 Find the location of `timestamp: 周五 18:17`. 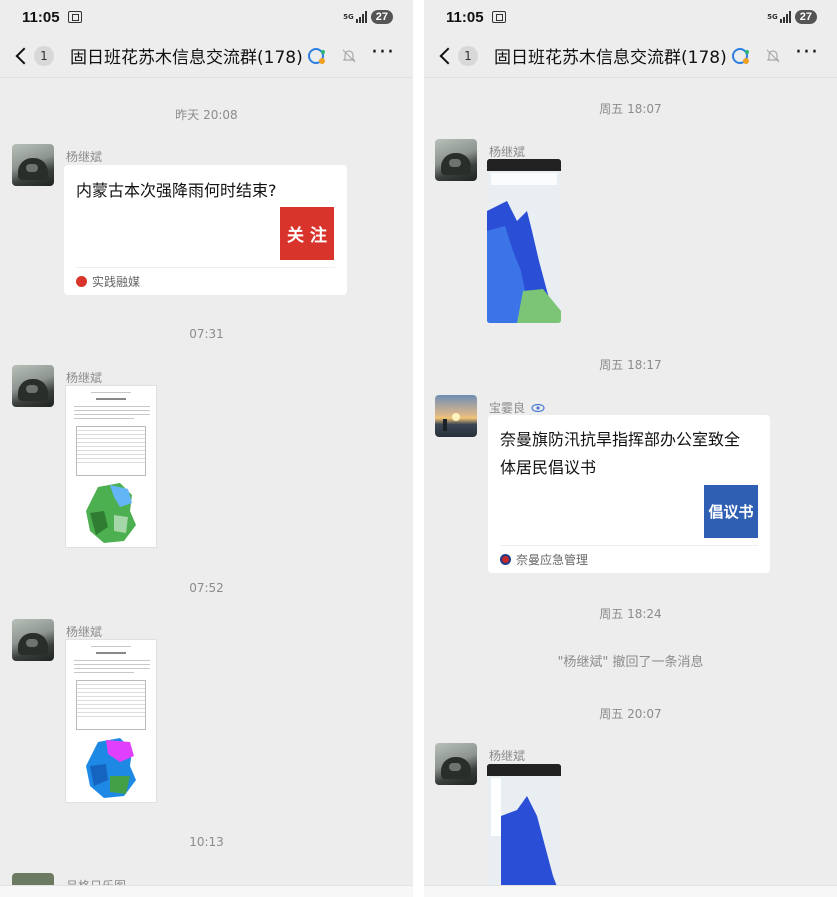

timestamp: 周五 18:17 is located at coordinates (630, 365).